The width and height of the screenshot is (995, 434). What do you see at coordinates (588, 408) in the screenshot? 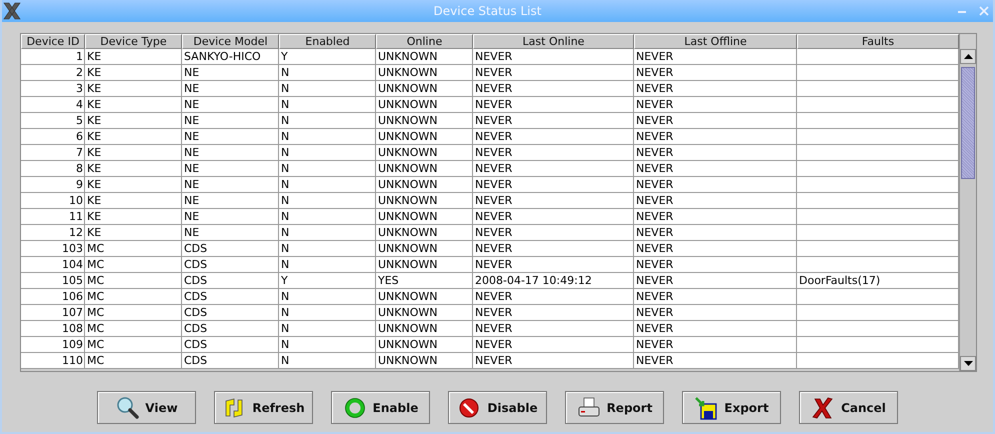
I see `printer-icon` at bounding box center [588, 408].